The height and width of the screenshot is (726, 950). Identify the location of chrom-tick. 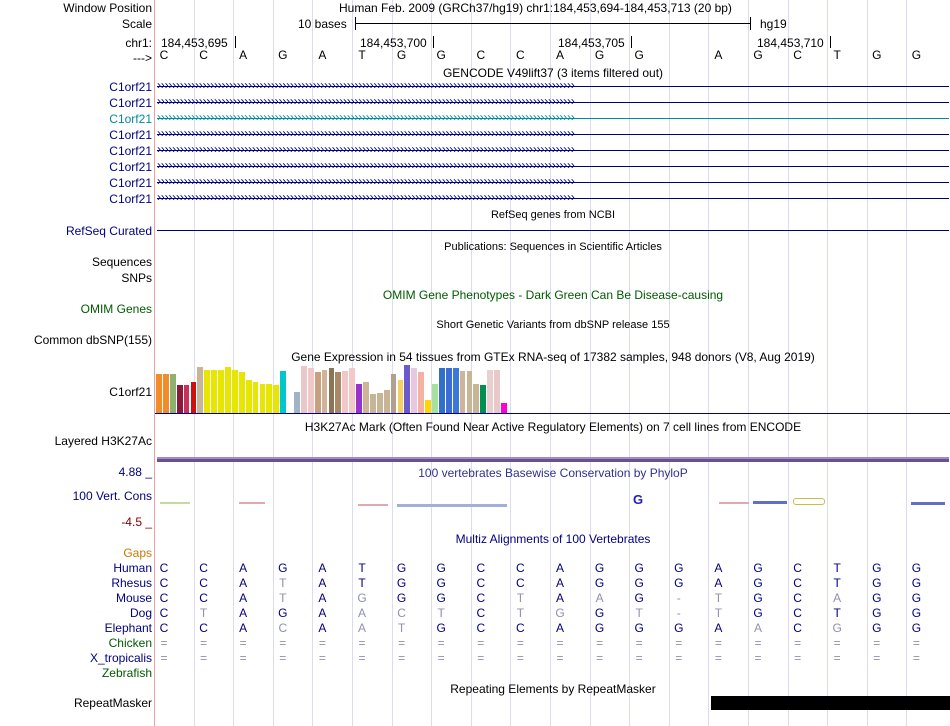
(830, 42).